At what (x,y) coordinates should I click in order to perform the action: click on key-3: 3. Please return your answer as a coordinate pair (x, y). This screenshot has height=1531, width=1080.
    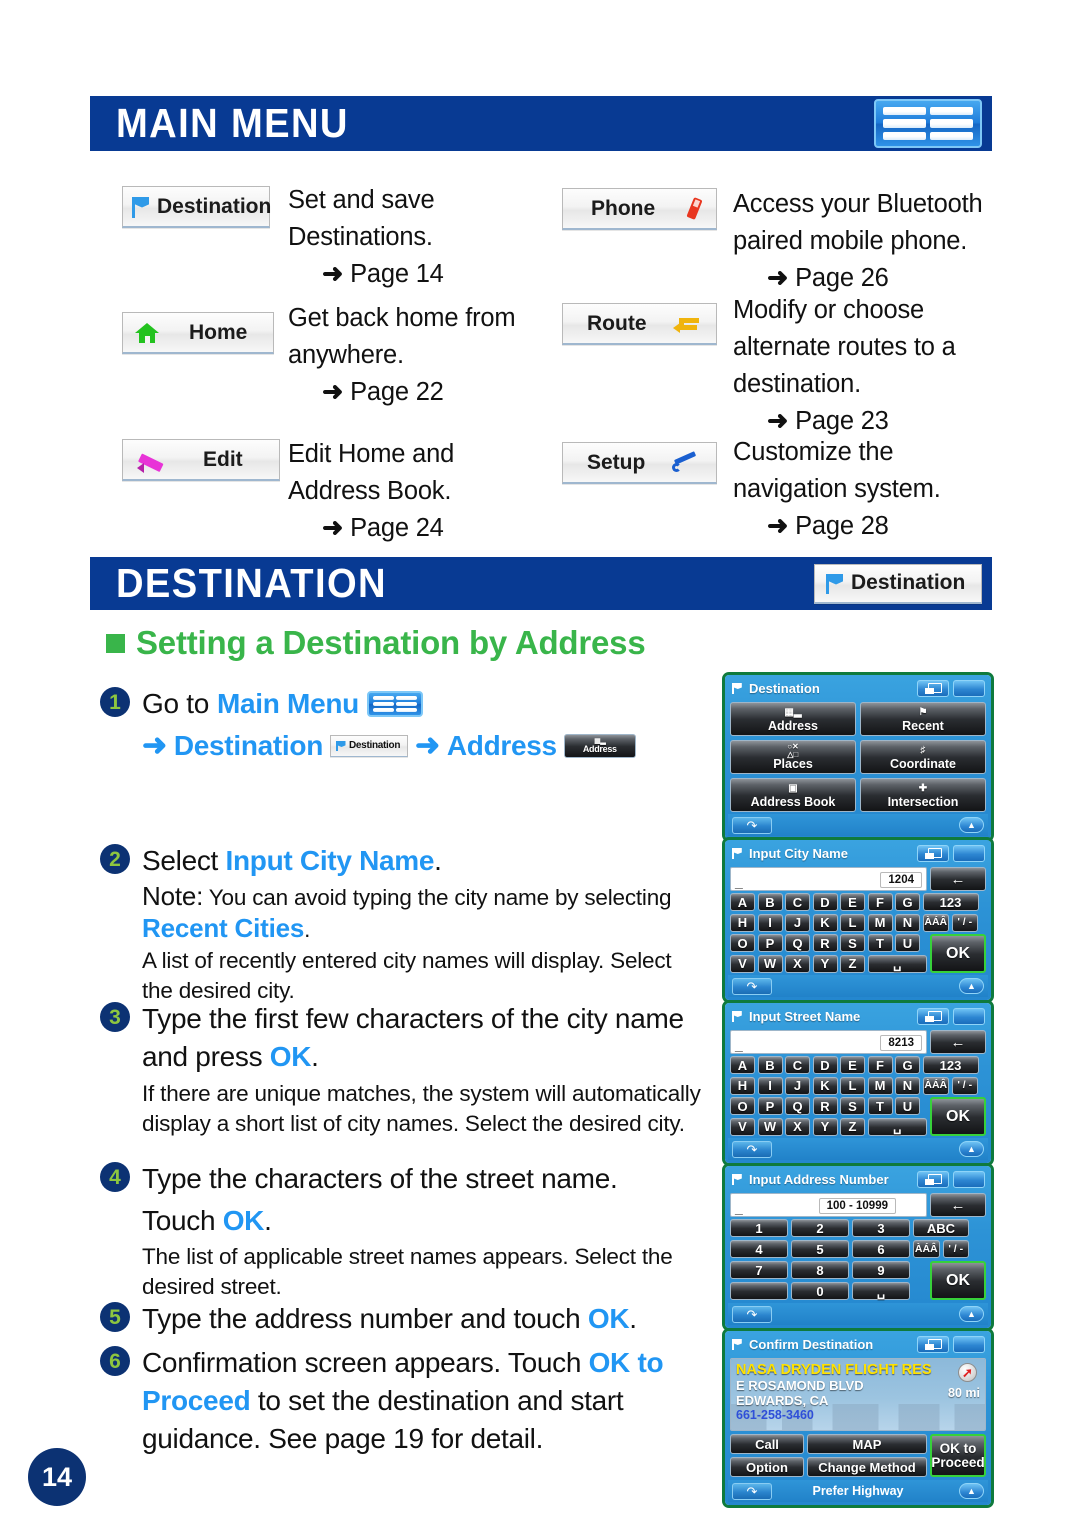
    Looking at the image, I should click on (881, 1228).